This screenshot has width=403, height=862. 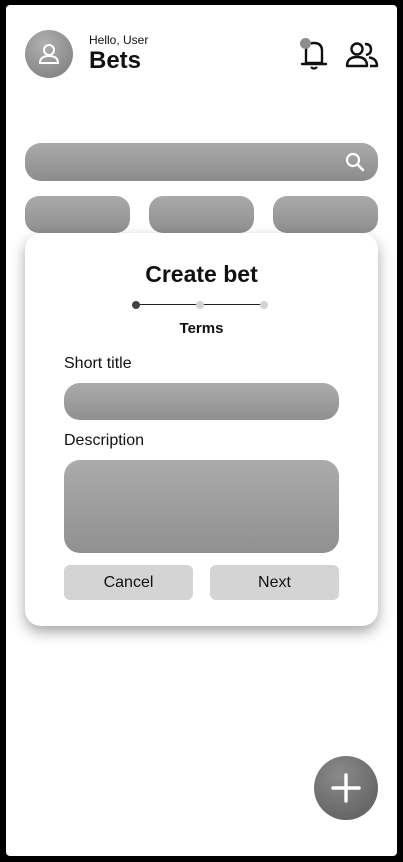 What do you see at coordinates (201, 328) in the screenshot?
I see `step-label: Terms` at bounding box center [201, 328].